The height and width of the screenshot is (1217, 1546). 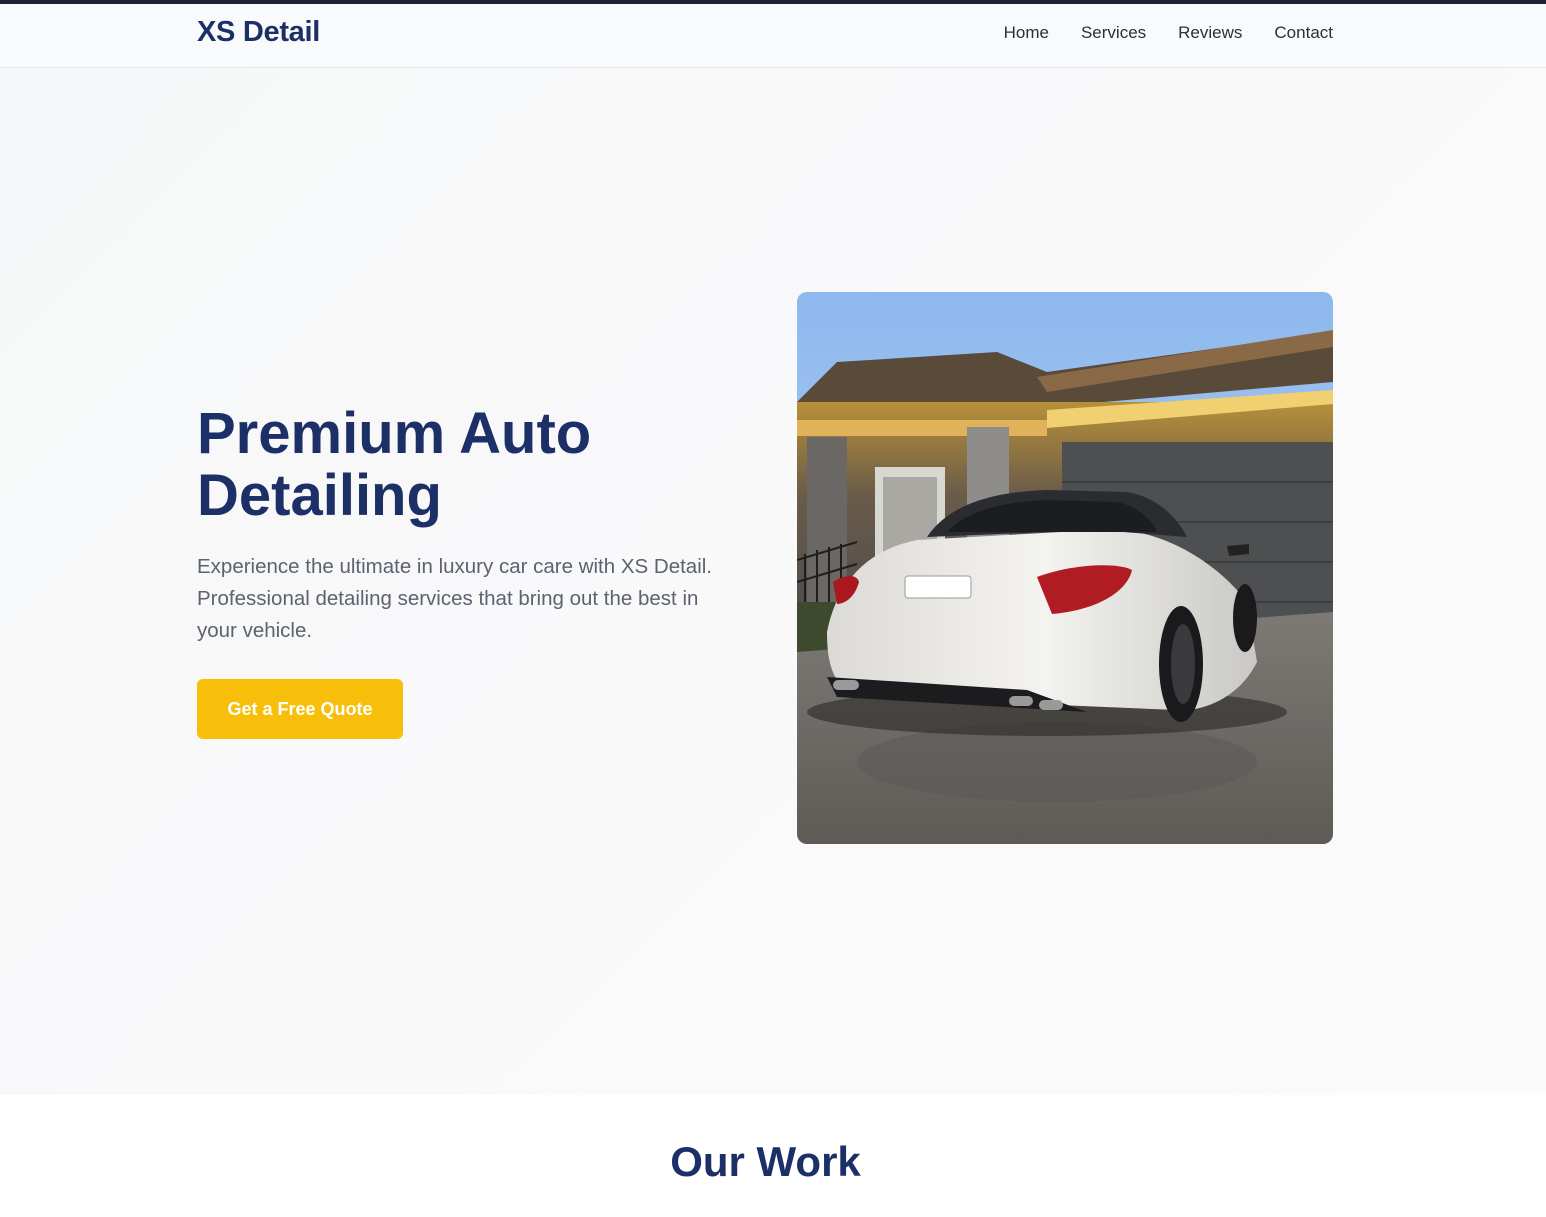 What do you see at coordinates (1303, 33) in the screenshot?
I see `nav-link-contact: Contact` at bounding box center [1303, 33].